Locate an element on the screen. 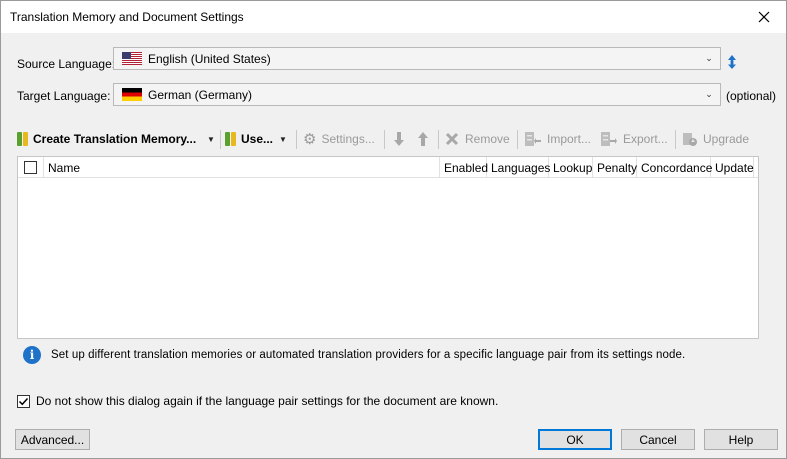 The image size is (787, 459). arrow-down-icon is located at coordinates (399, 139).